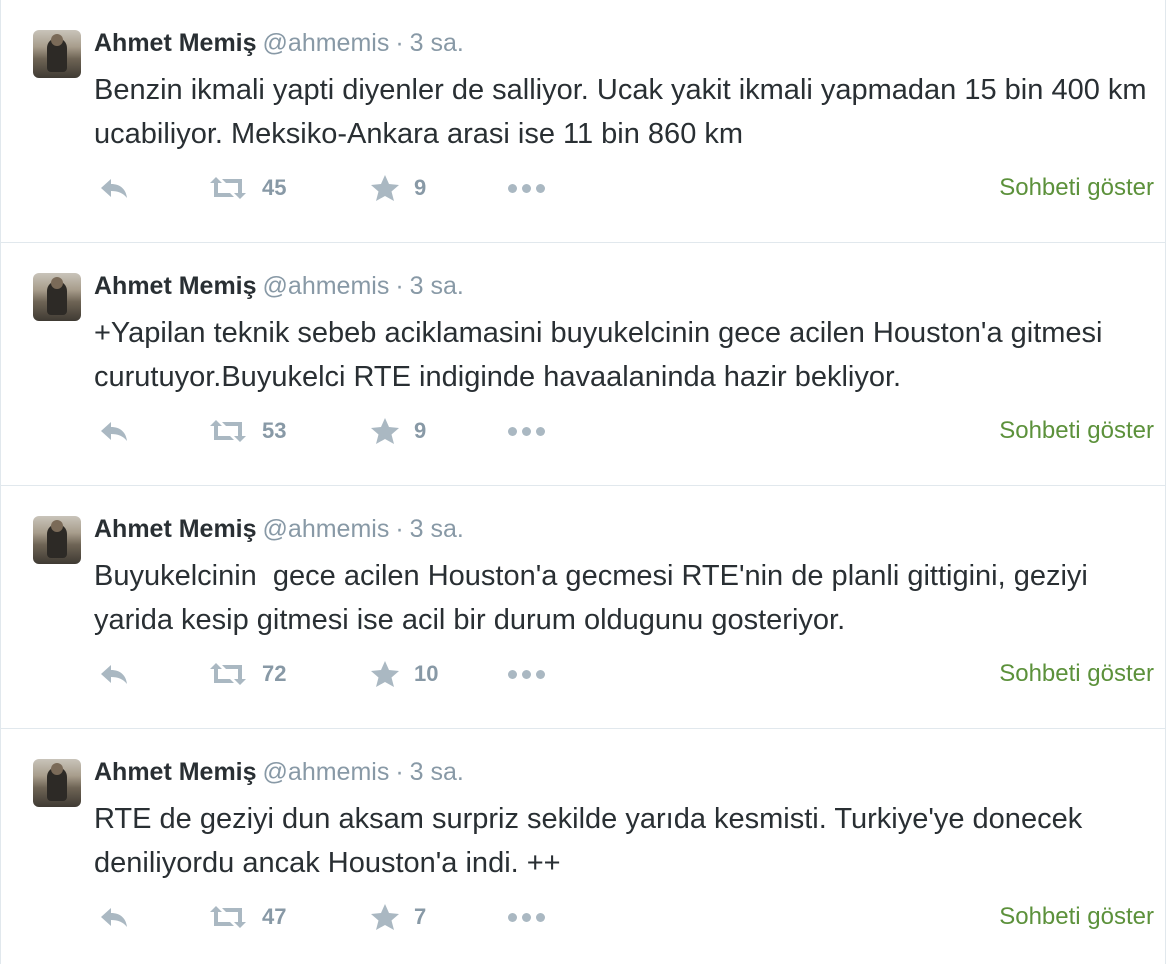  Describe the element at coordinates (420, 916) in the screenshot. I see `favorite-count: 7` at that location.